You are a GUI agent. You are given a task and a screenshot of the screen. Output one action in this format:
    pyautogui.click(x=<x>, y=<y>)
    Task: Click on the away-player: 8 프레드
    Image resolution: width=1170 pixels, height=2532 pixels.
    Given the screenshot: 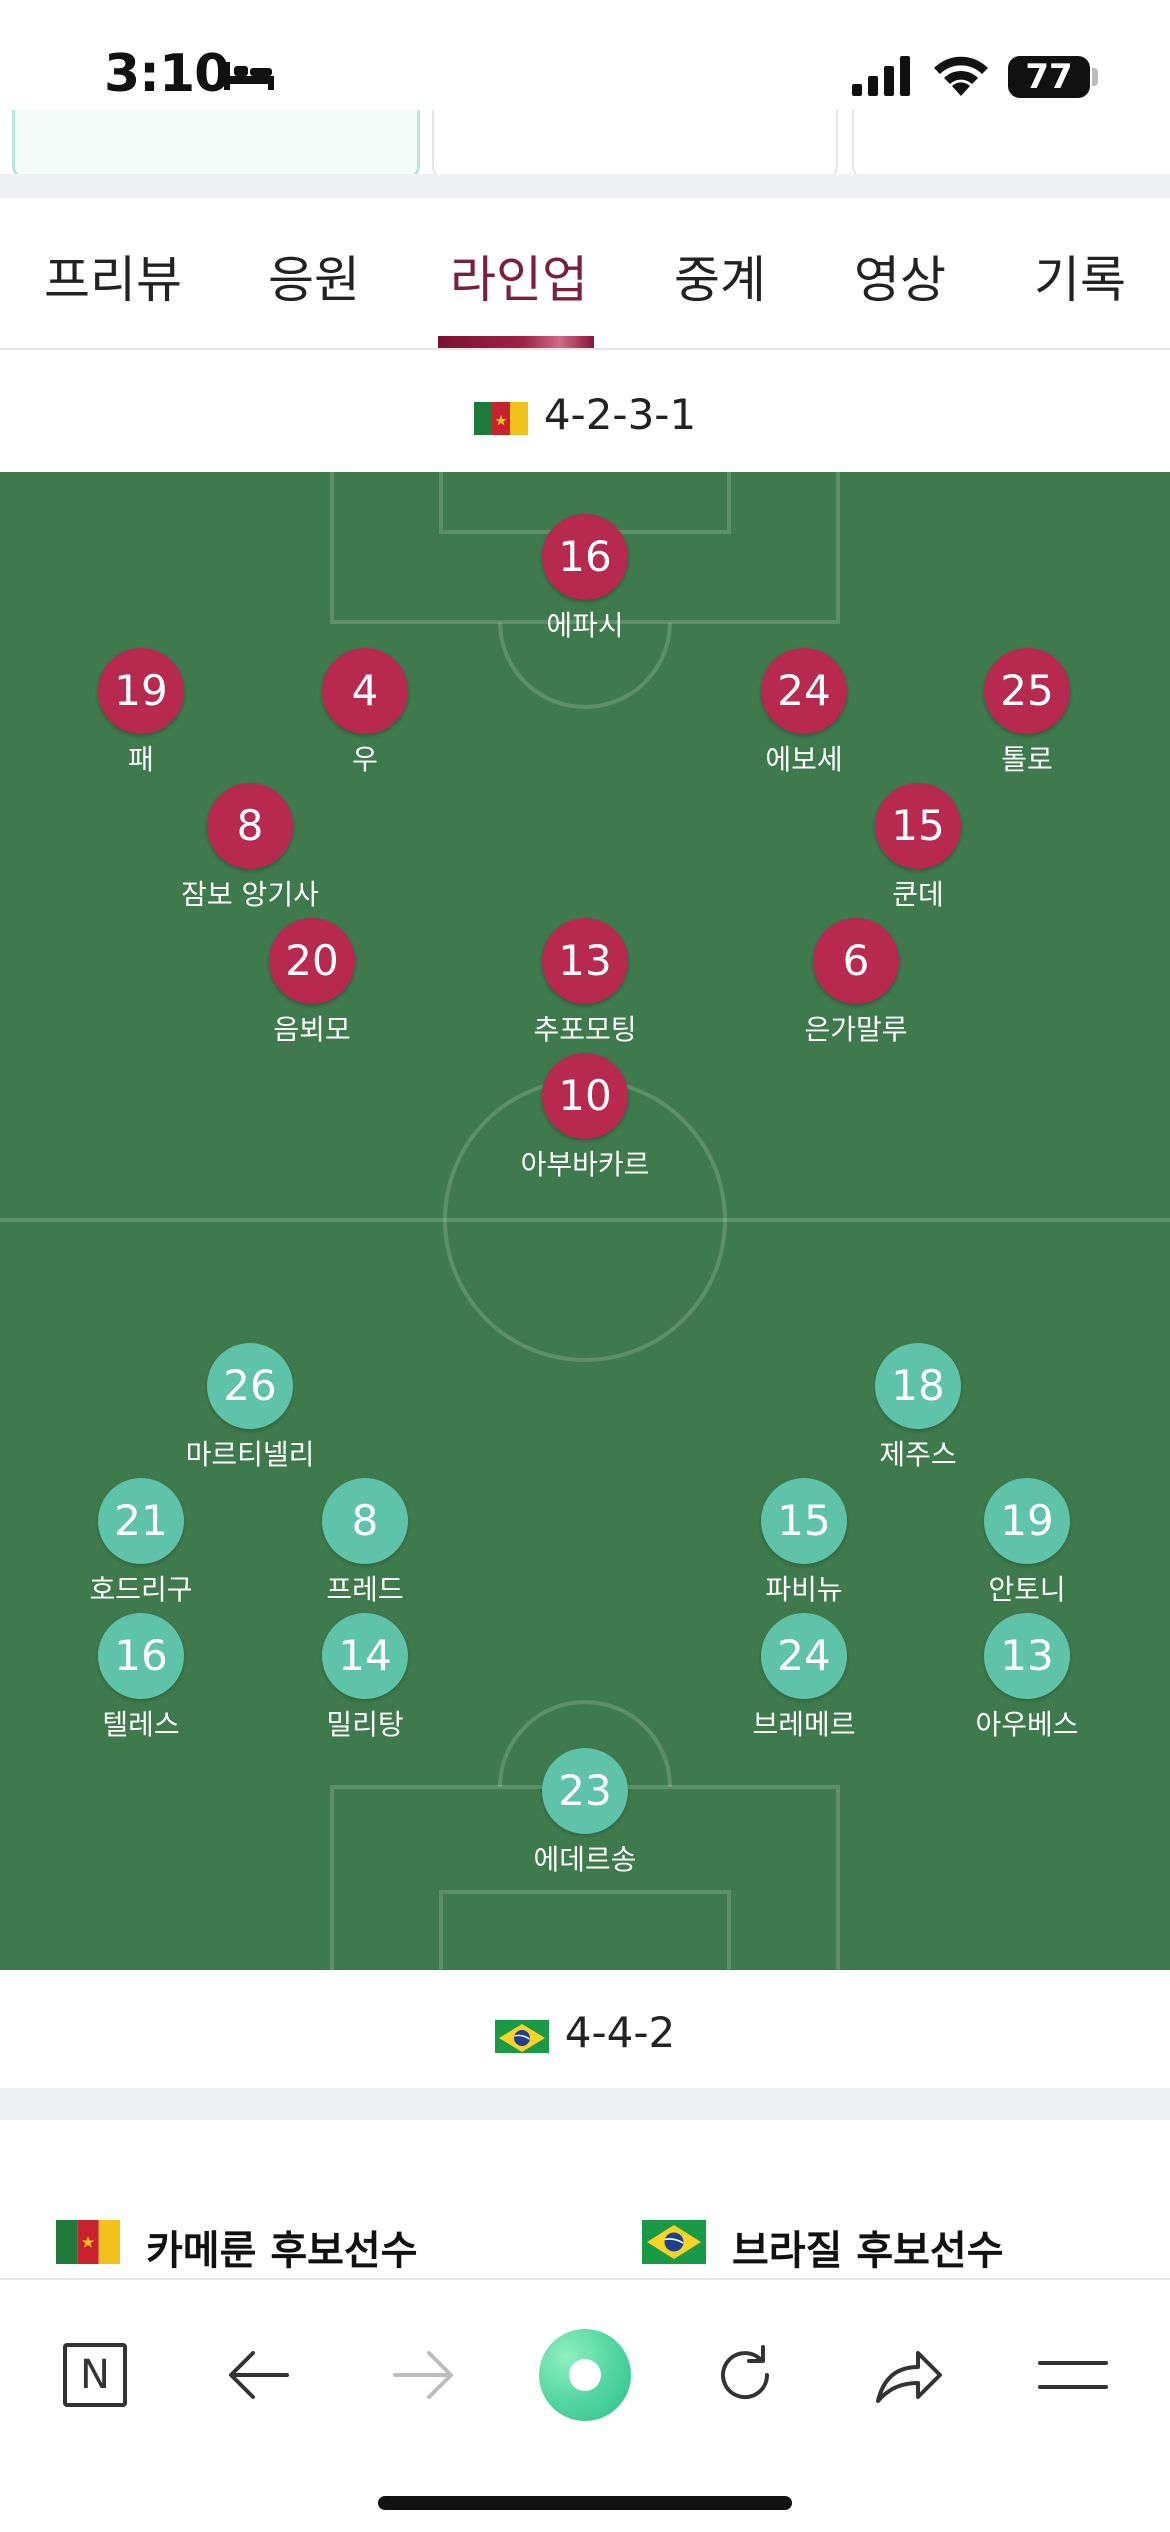 What is the action you would take?
    pyautogui.click(x=365, y=1543)
    